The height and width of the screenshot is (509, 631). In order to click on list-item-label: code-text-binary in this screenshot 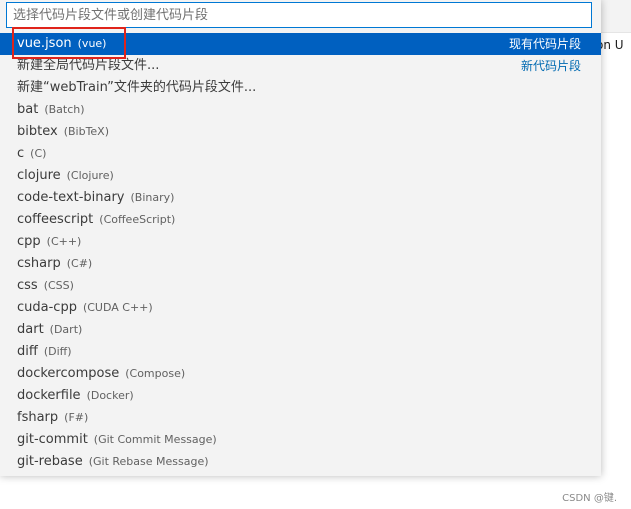, I will do `click(71, 197)`.